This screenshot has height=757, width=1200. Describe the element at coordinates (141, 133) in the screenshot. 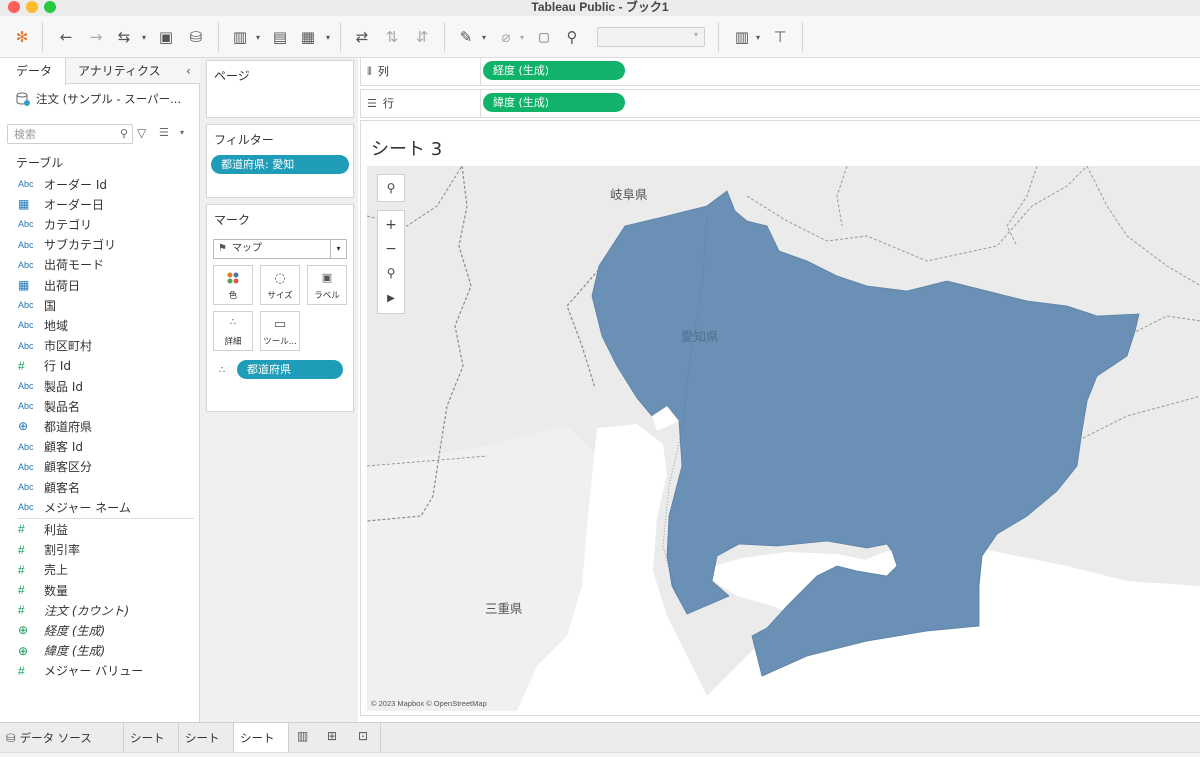

I see `filter-icon: ▽` at that location.